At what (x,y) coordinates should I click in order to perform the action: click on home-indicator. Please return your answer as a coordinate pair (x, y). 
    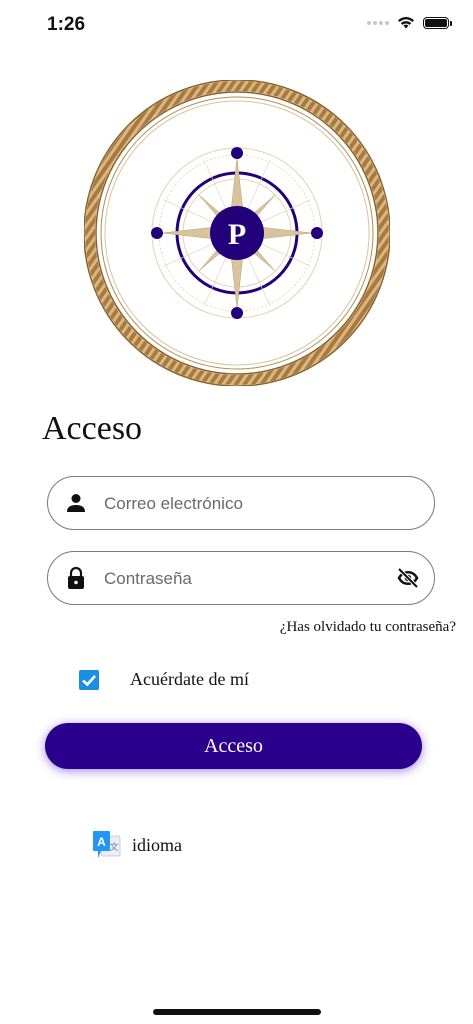
    Looking at the image, I should click on (237, 1012).